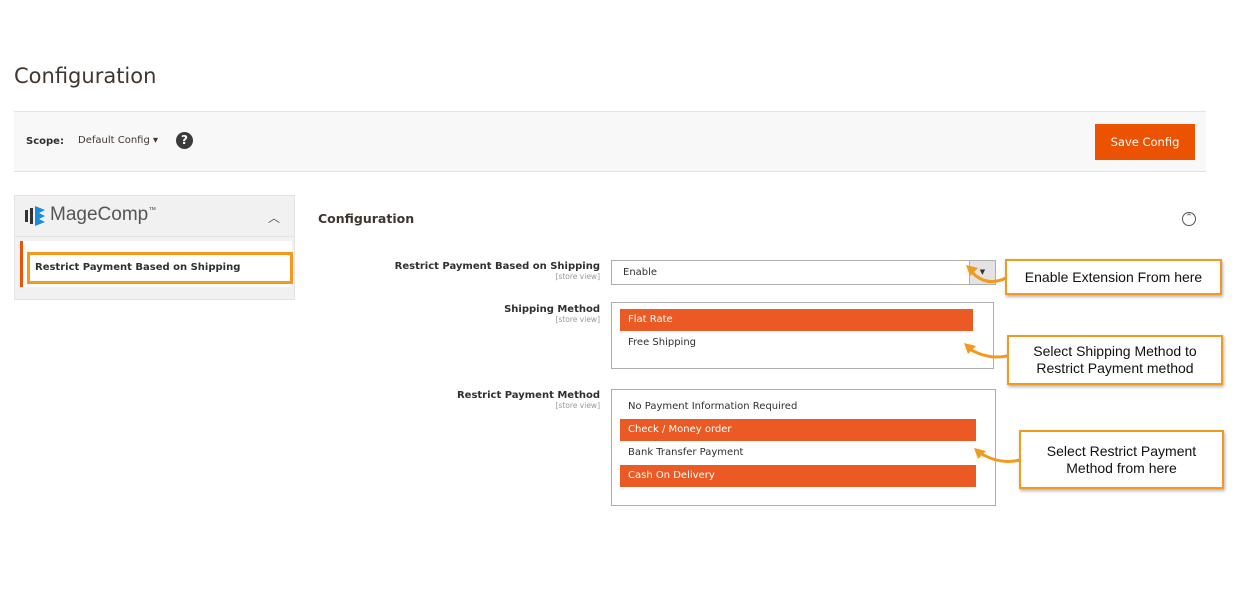  What do you see at coordinates (45, 141) in the screenshot?
I see `scope-label: Scope:` at bounding box center [45, 141].